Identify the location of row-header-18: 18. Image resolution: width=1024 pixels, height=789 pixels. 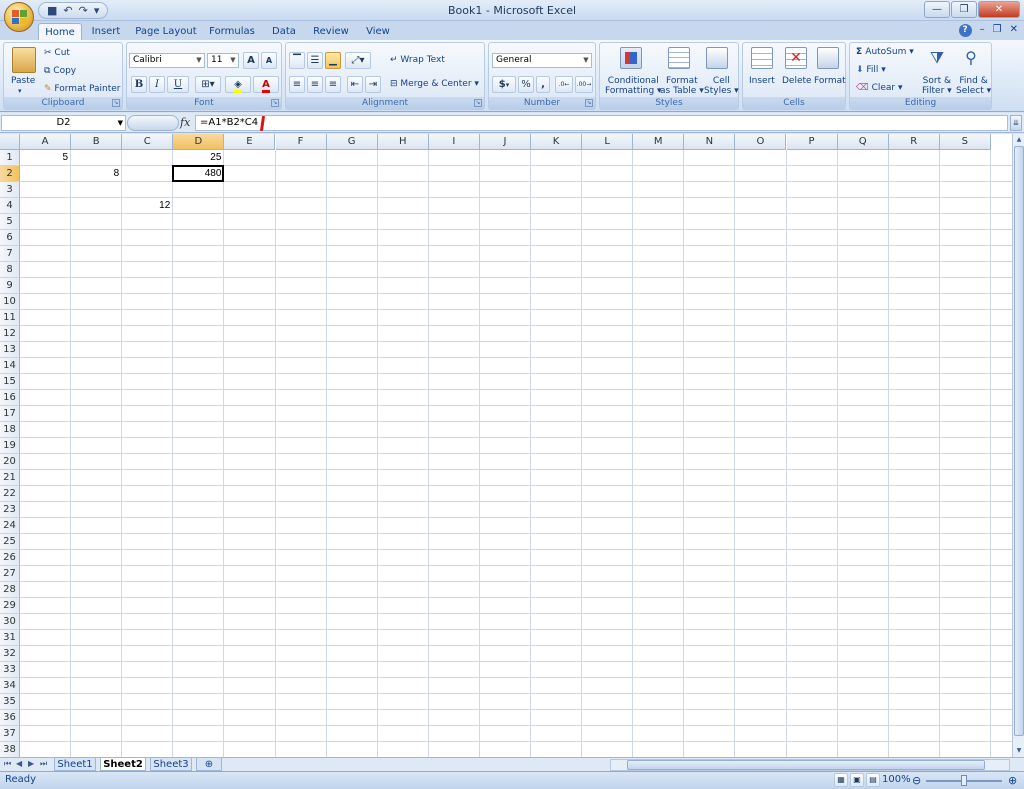
(10, 430).